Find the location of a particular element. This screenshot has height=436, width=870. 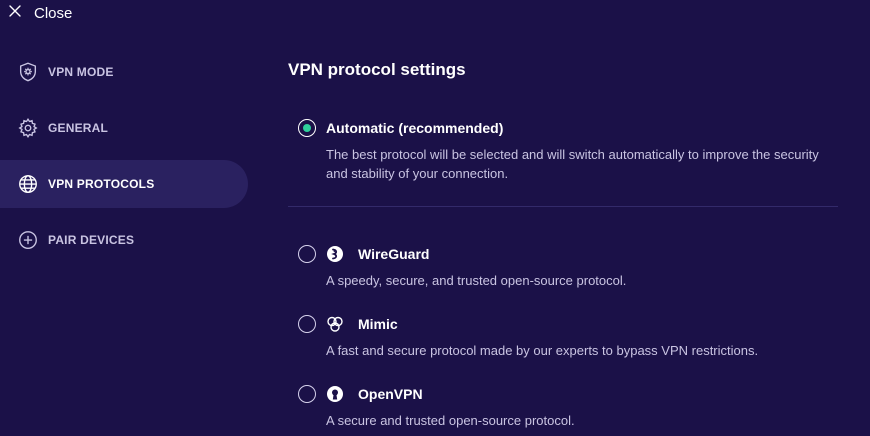

shield-gear-icon is located at coordinates (28, 72).